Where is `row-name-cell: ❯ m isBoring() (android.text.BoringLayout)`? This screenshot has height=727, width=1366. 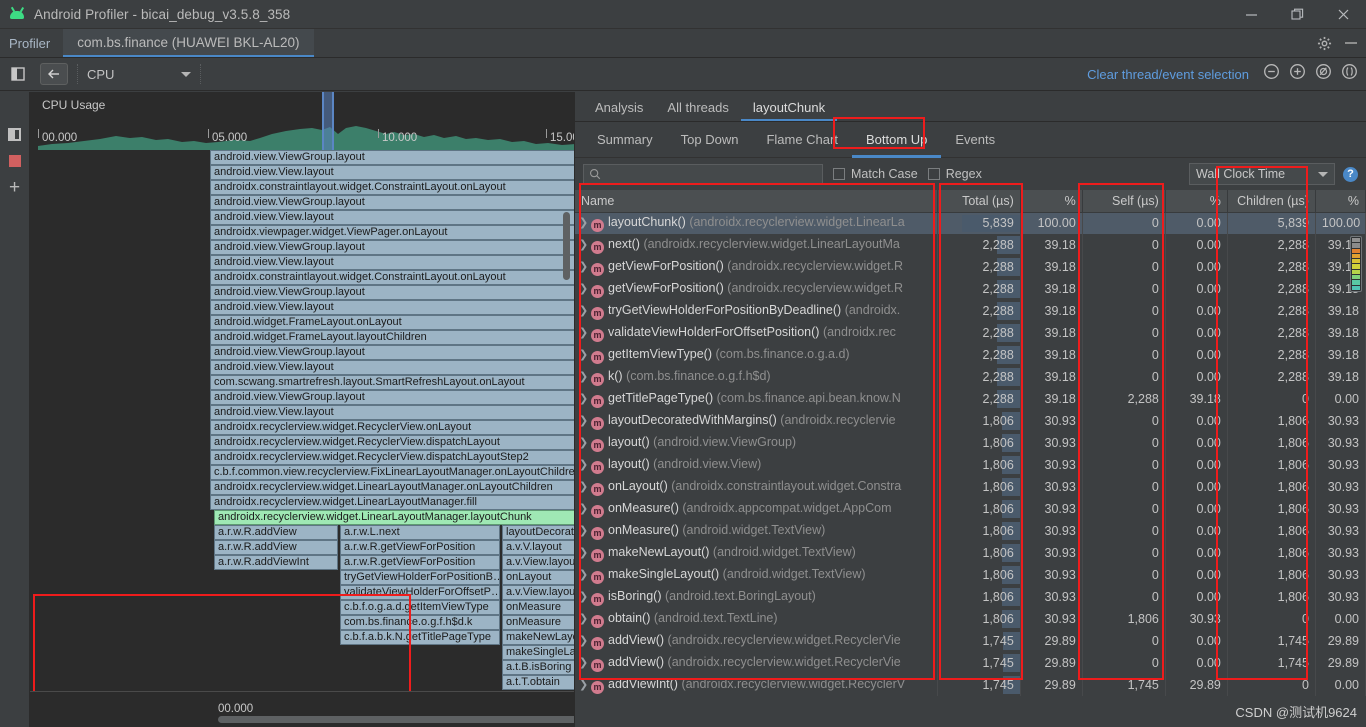
row-name-cell: ❯ m isBoring() (android.text.BoringLayout) is located at coordinates (756, 597).